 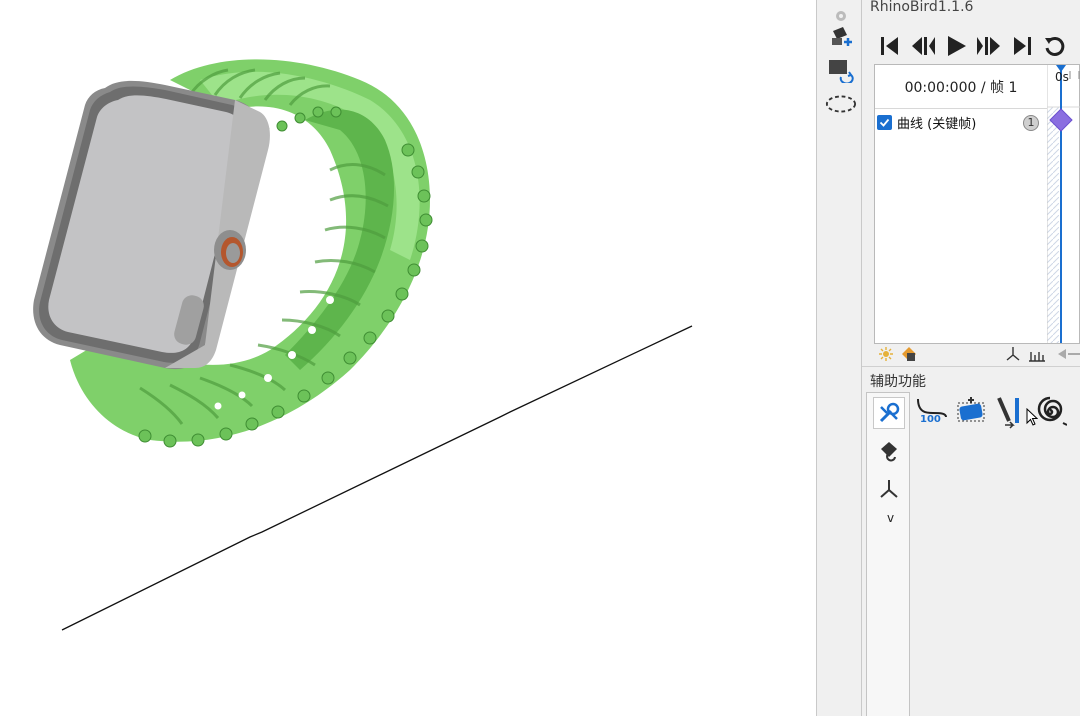 I want to click on light-icon, so click(x=886, y=354).